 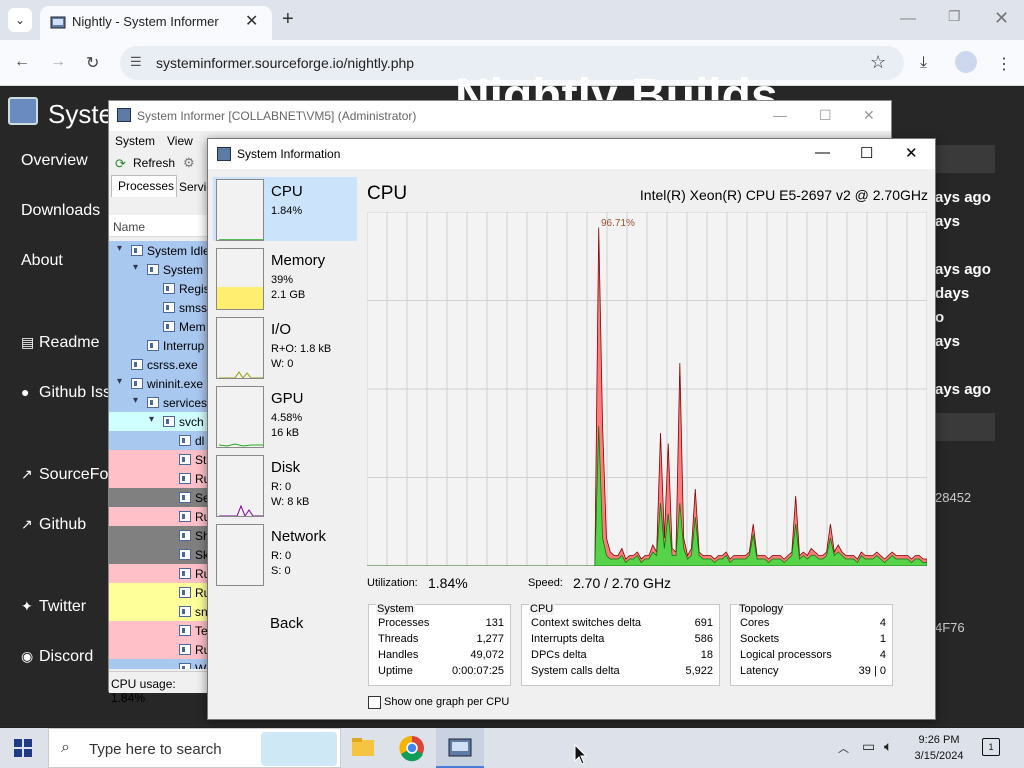 I want to click on back-arrow-icon: ←, so click(x=22, y=62).